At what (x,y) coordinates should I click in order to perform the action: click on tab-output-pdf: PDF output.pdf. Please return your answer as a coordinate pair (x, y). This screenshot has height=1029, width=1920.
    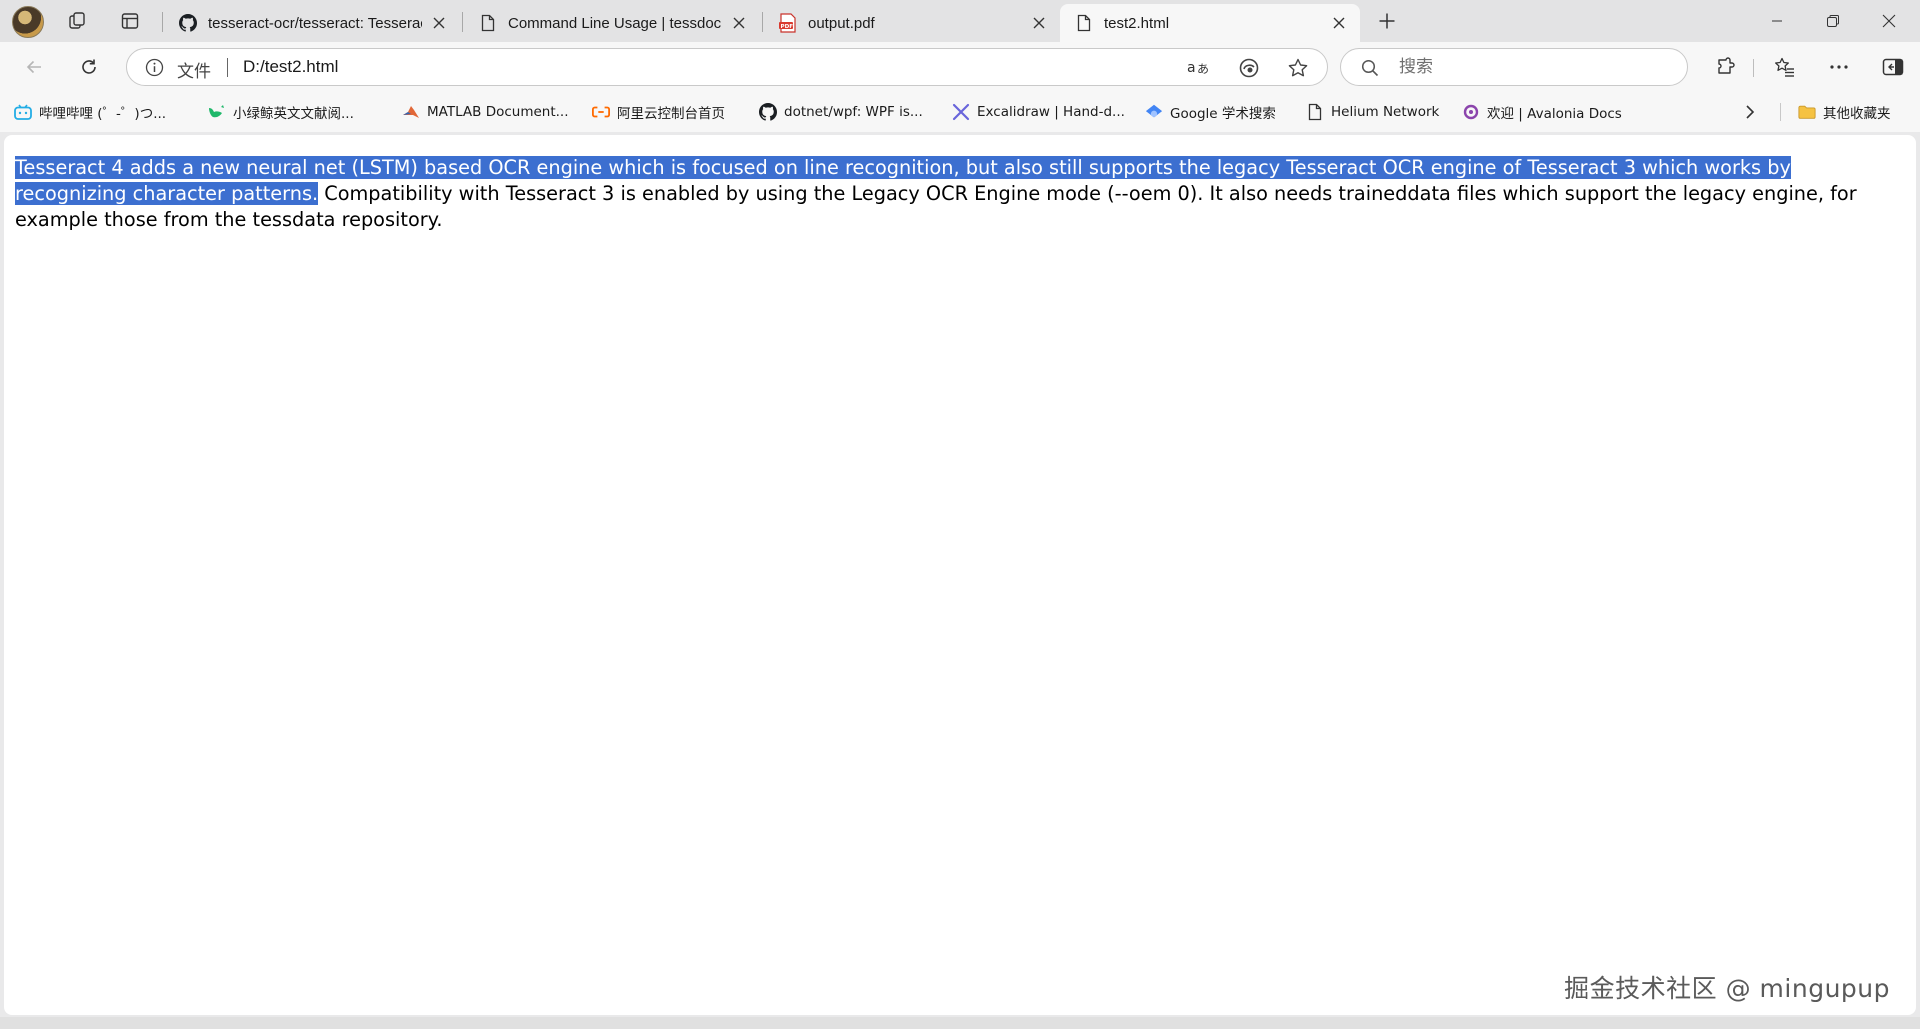
    Looking at the image, I should click on (912, 23).